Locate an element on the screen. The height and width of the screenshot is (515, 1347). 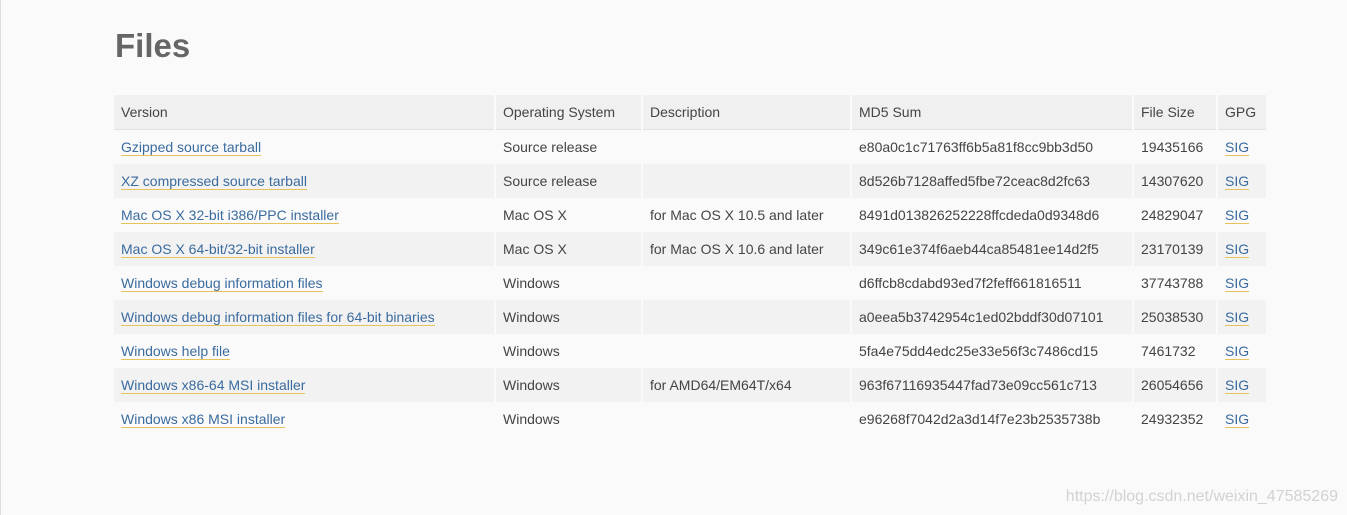
version-cell: Mac OS X 32-bit i386/PPC installer is located at coordinates (305, 215).